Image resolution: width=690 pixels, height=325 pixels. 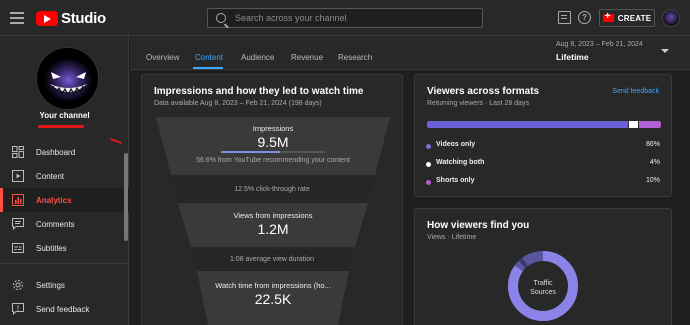 I want to click on feedback-icon, so click(x=18, y=309).